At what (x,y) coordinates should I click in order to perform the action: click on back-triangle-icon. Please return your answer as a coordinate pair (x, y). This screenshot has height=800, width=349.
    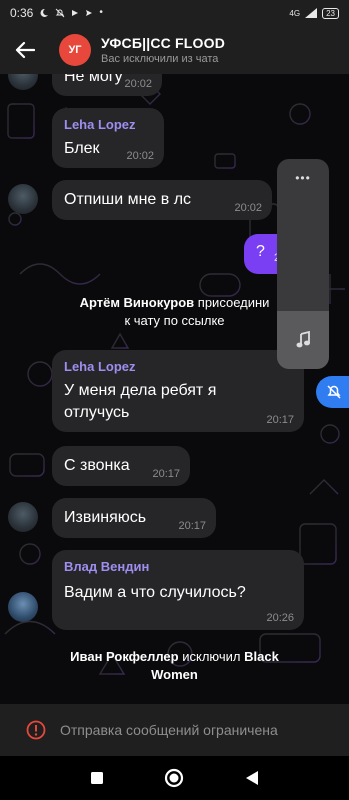
    Looking at the image, I should click on (252, 778).